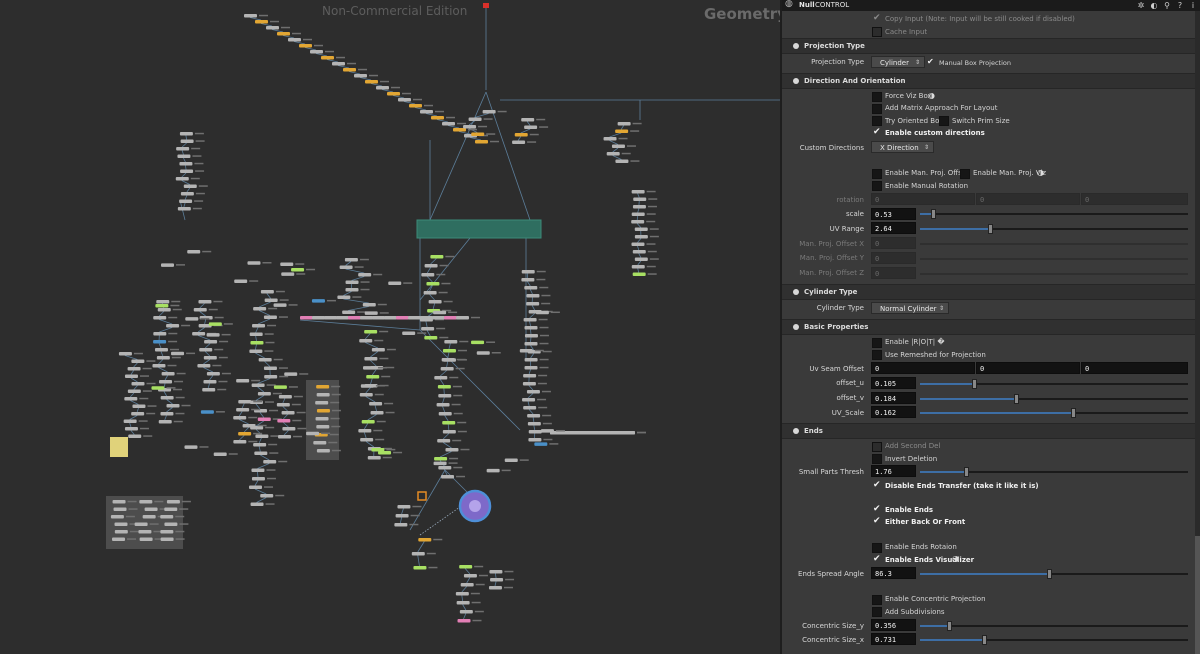 Image resolution: width=1200 pixels, height=654 pixels. Describe the element at coordinates (877, 612) in the screenshot. I see `add-subdivisions-checkbox` at that location.